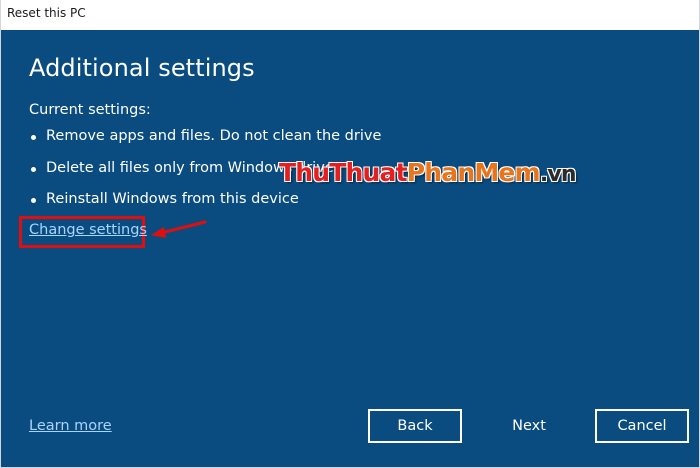 This screenshot has width=700, height=468. What do you see at coordinates (90, 110) in the screenshot?
I see `current-settings-label: Current settings:` at bounding box center [90, 110].